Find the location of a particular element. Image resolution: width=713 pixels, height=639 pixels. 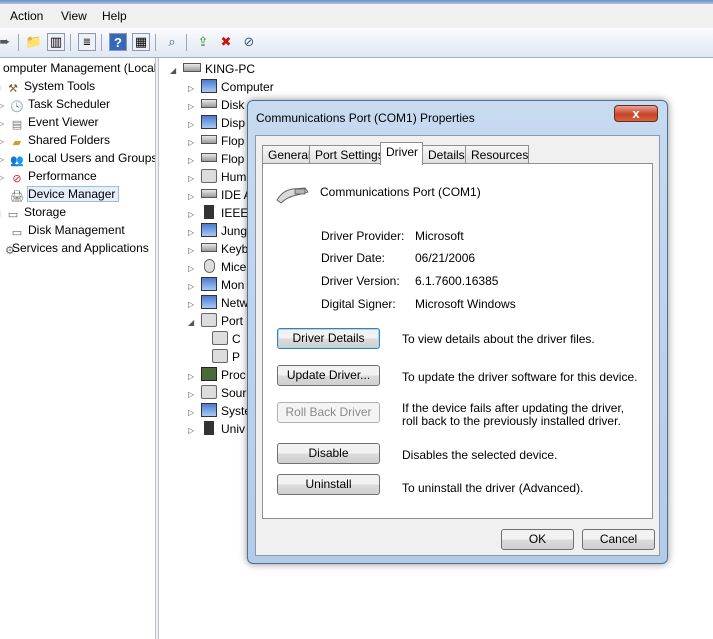

disable-icon: ⊘ is located at coordinates (249, 42).